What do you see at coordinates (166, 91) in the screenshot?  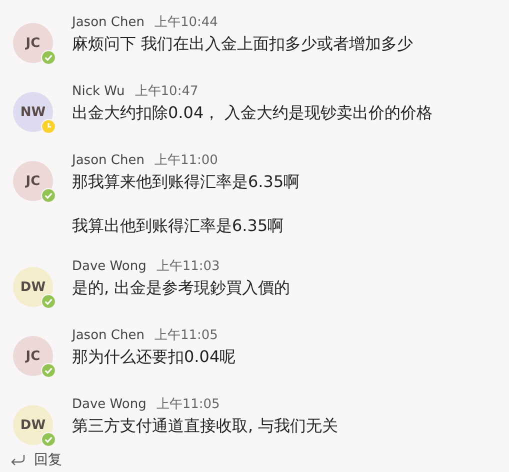 I see `message-time: 上午10:47` at bounding box center [166, 91].